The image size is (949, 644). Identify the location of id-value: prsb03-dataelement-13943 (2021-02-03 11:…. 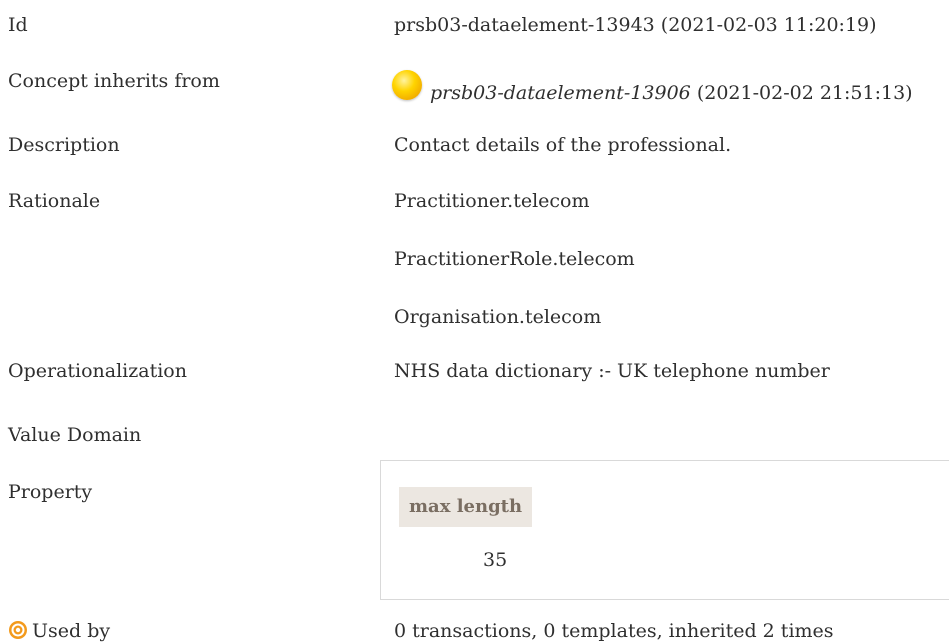
(635, 25).